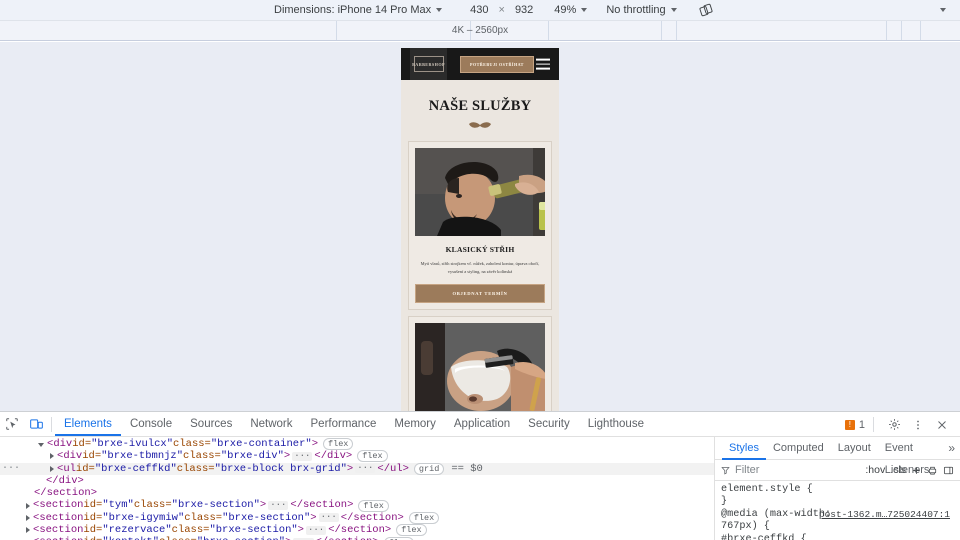  I want to click on stylesheet-source-link: post-1362.m…725024407:1, so click(884, 515).